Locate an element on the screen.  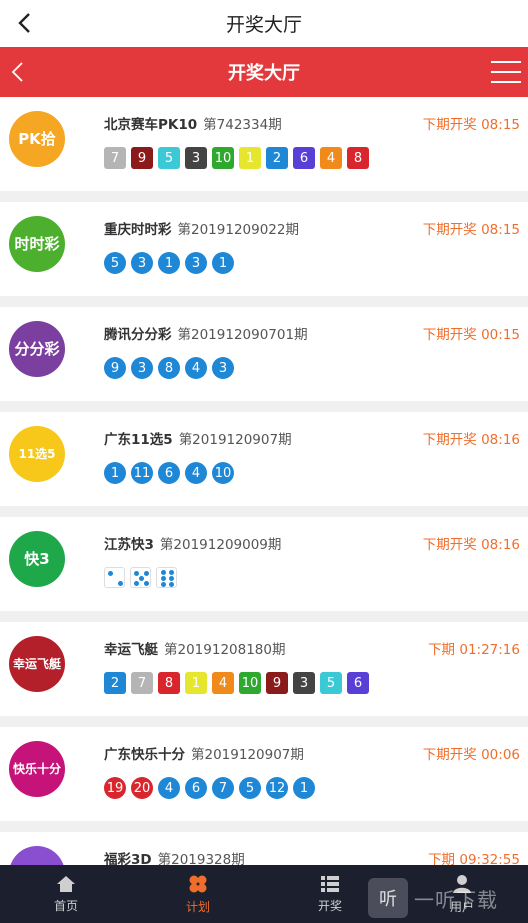
tab-clover: 计划 is located at coordinates (198, 894).